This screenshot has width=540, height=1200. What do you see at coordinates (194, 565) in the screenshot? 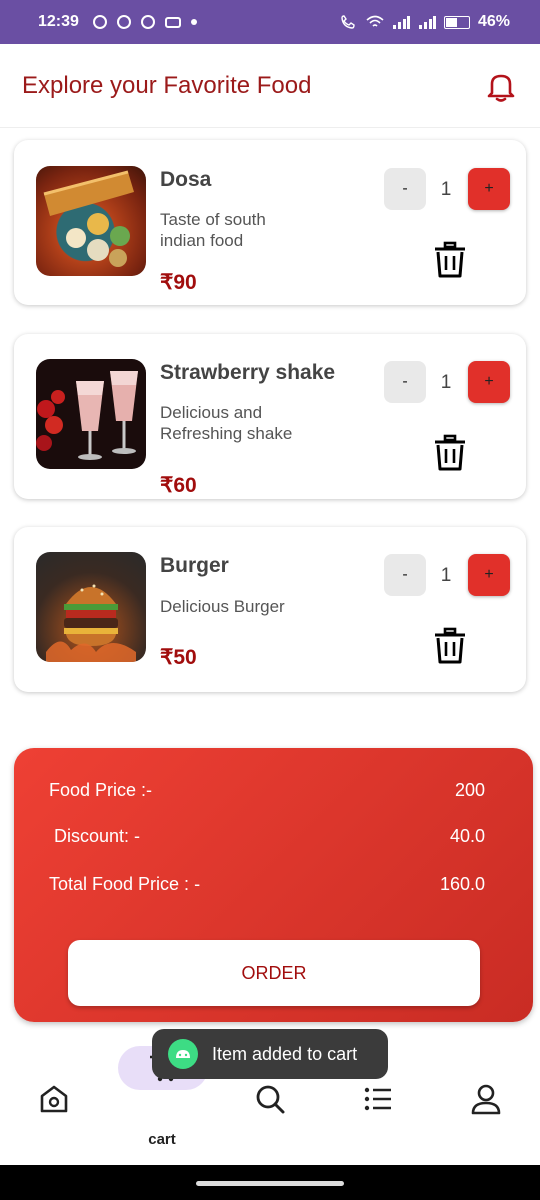
I see `item-name: Burger` at bounding box center [194, 565].